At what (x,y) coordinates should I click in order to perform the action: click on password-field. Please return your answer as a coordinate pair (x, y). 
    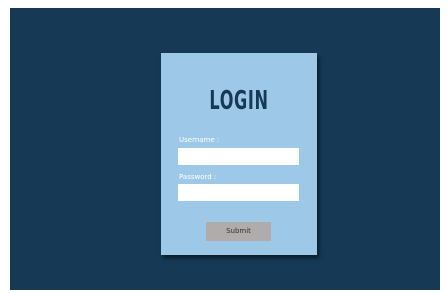
    Looking at the image, I should click on (238, 192).